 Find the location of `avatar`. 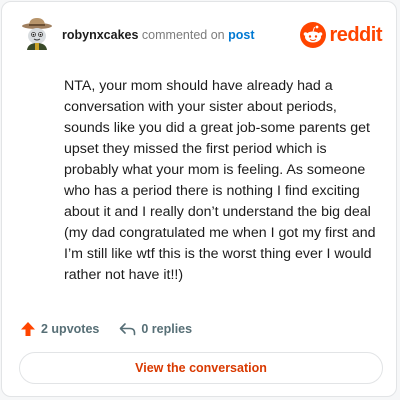

avatar is located at coordinates (37, 33).